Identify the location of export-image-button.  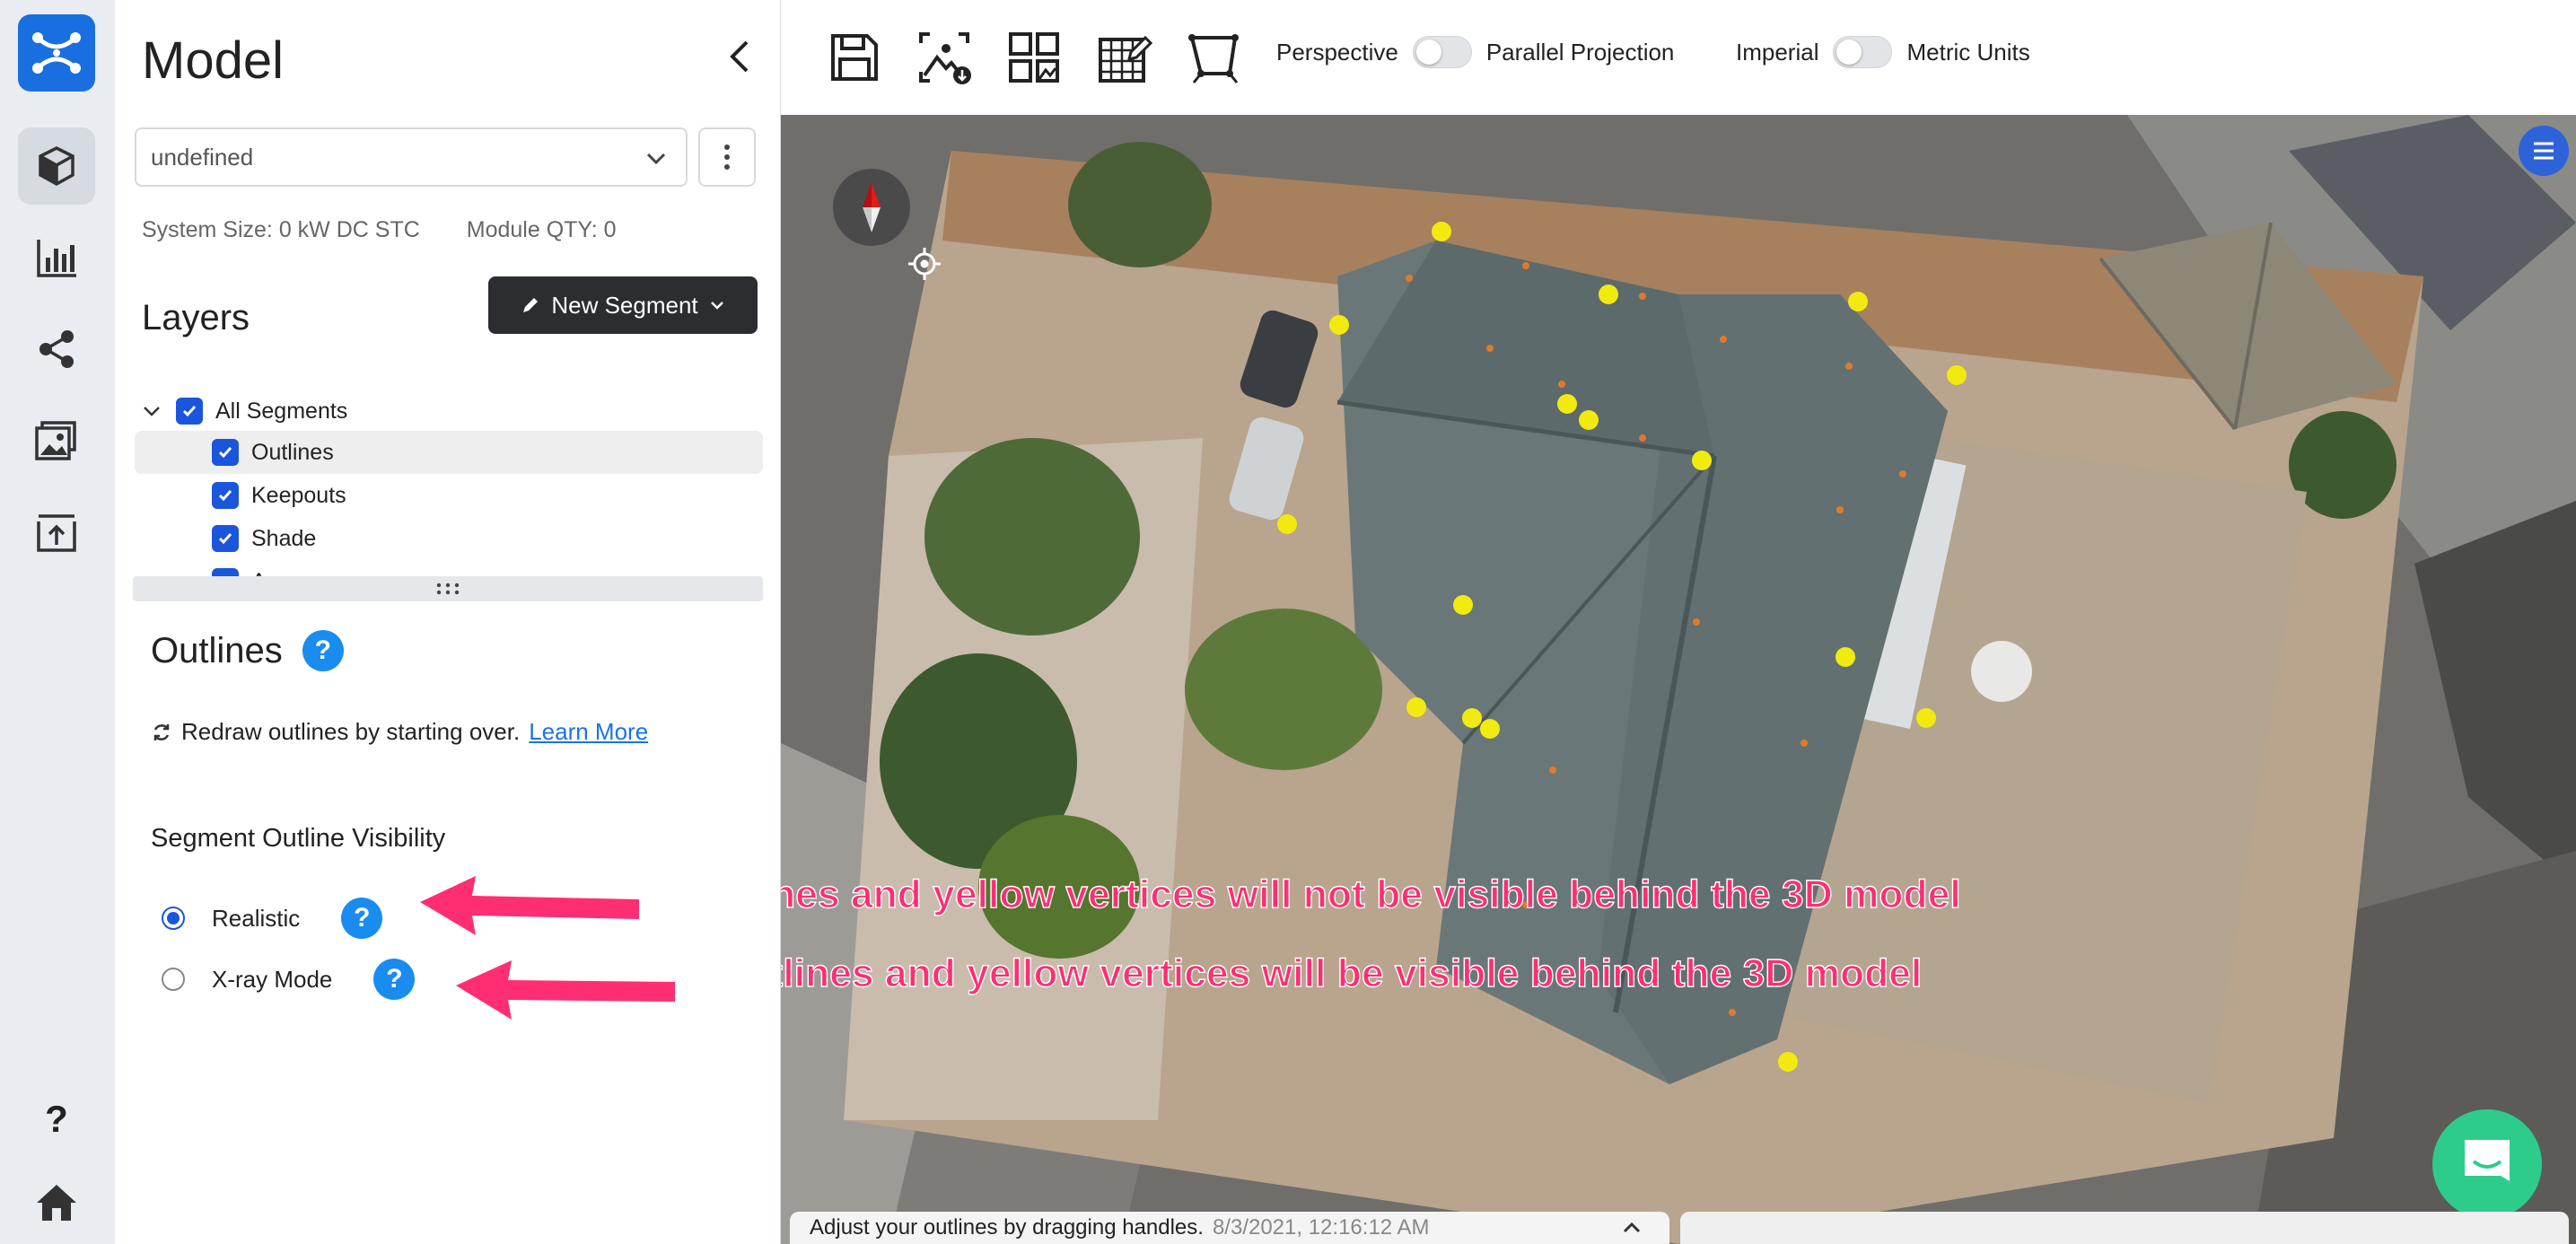
(944, 58).